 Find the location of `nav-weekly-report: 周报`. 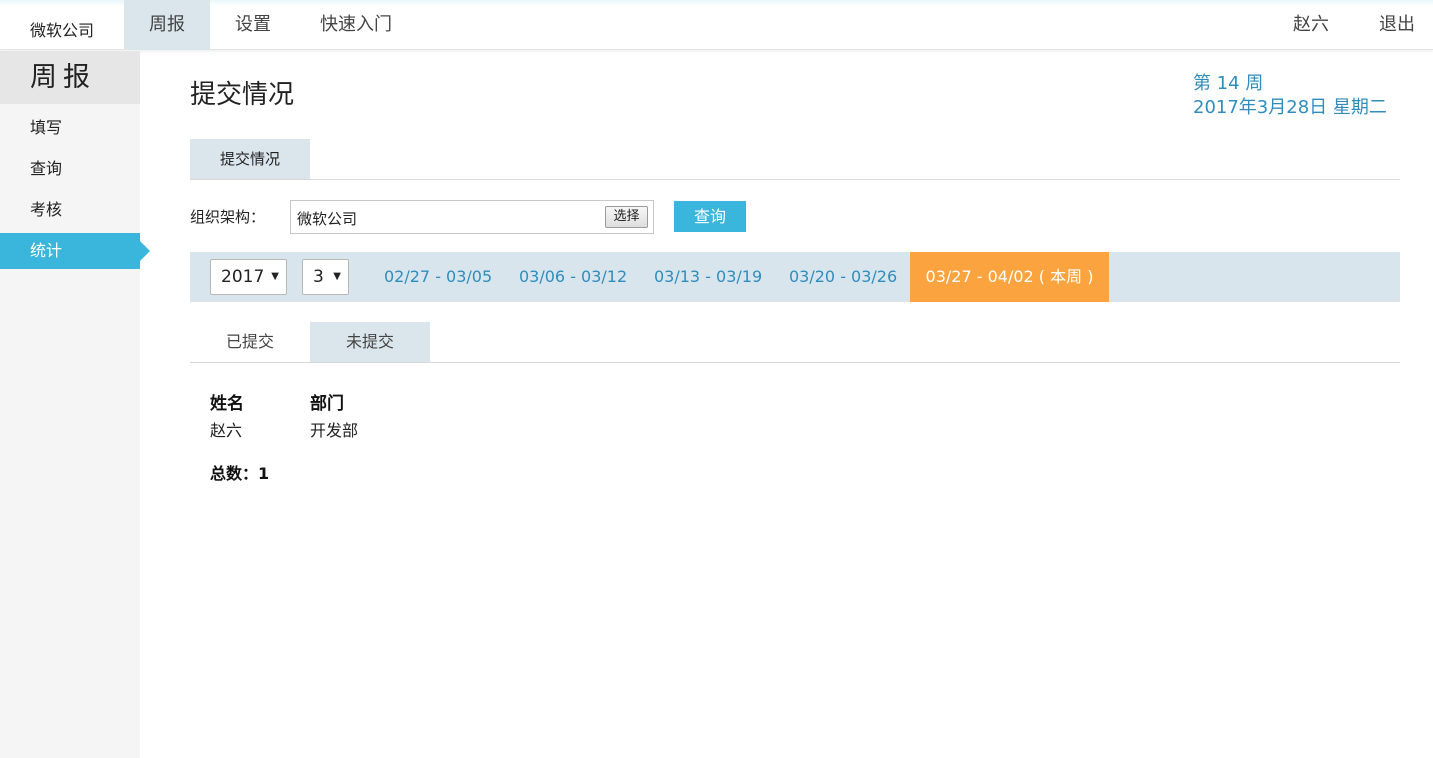

nav-weekly-report: 周报 is located at coordinates (167, 25).